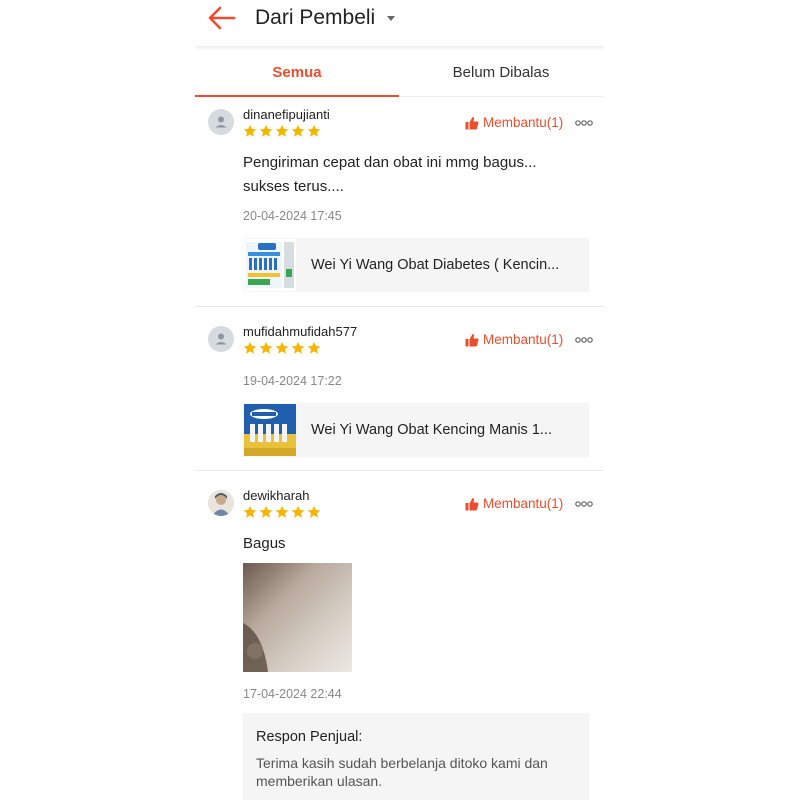 This screenshot has width=800, height=800. I want to click on reviewer-name: dinanefipujianti, so click(286, 114).